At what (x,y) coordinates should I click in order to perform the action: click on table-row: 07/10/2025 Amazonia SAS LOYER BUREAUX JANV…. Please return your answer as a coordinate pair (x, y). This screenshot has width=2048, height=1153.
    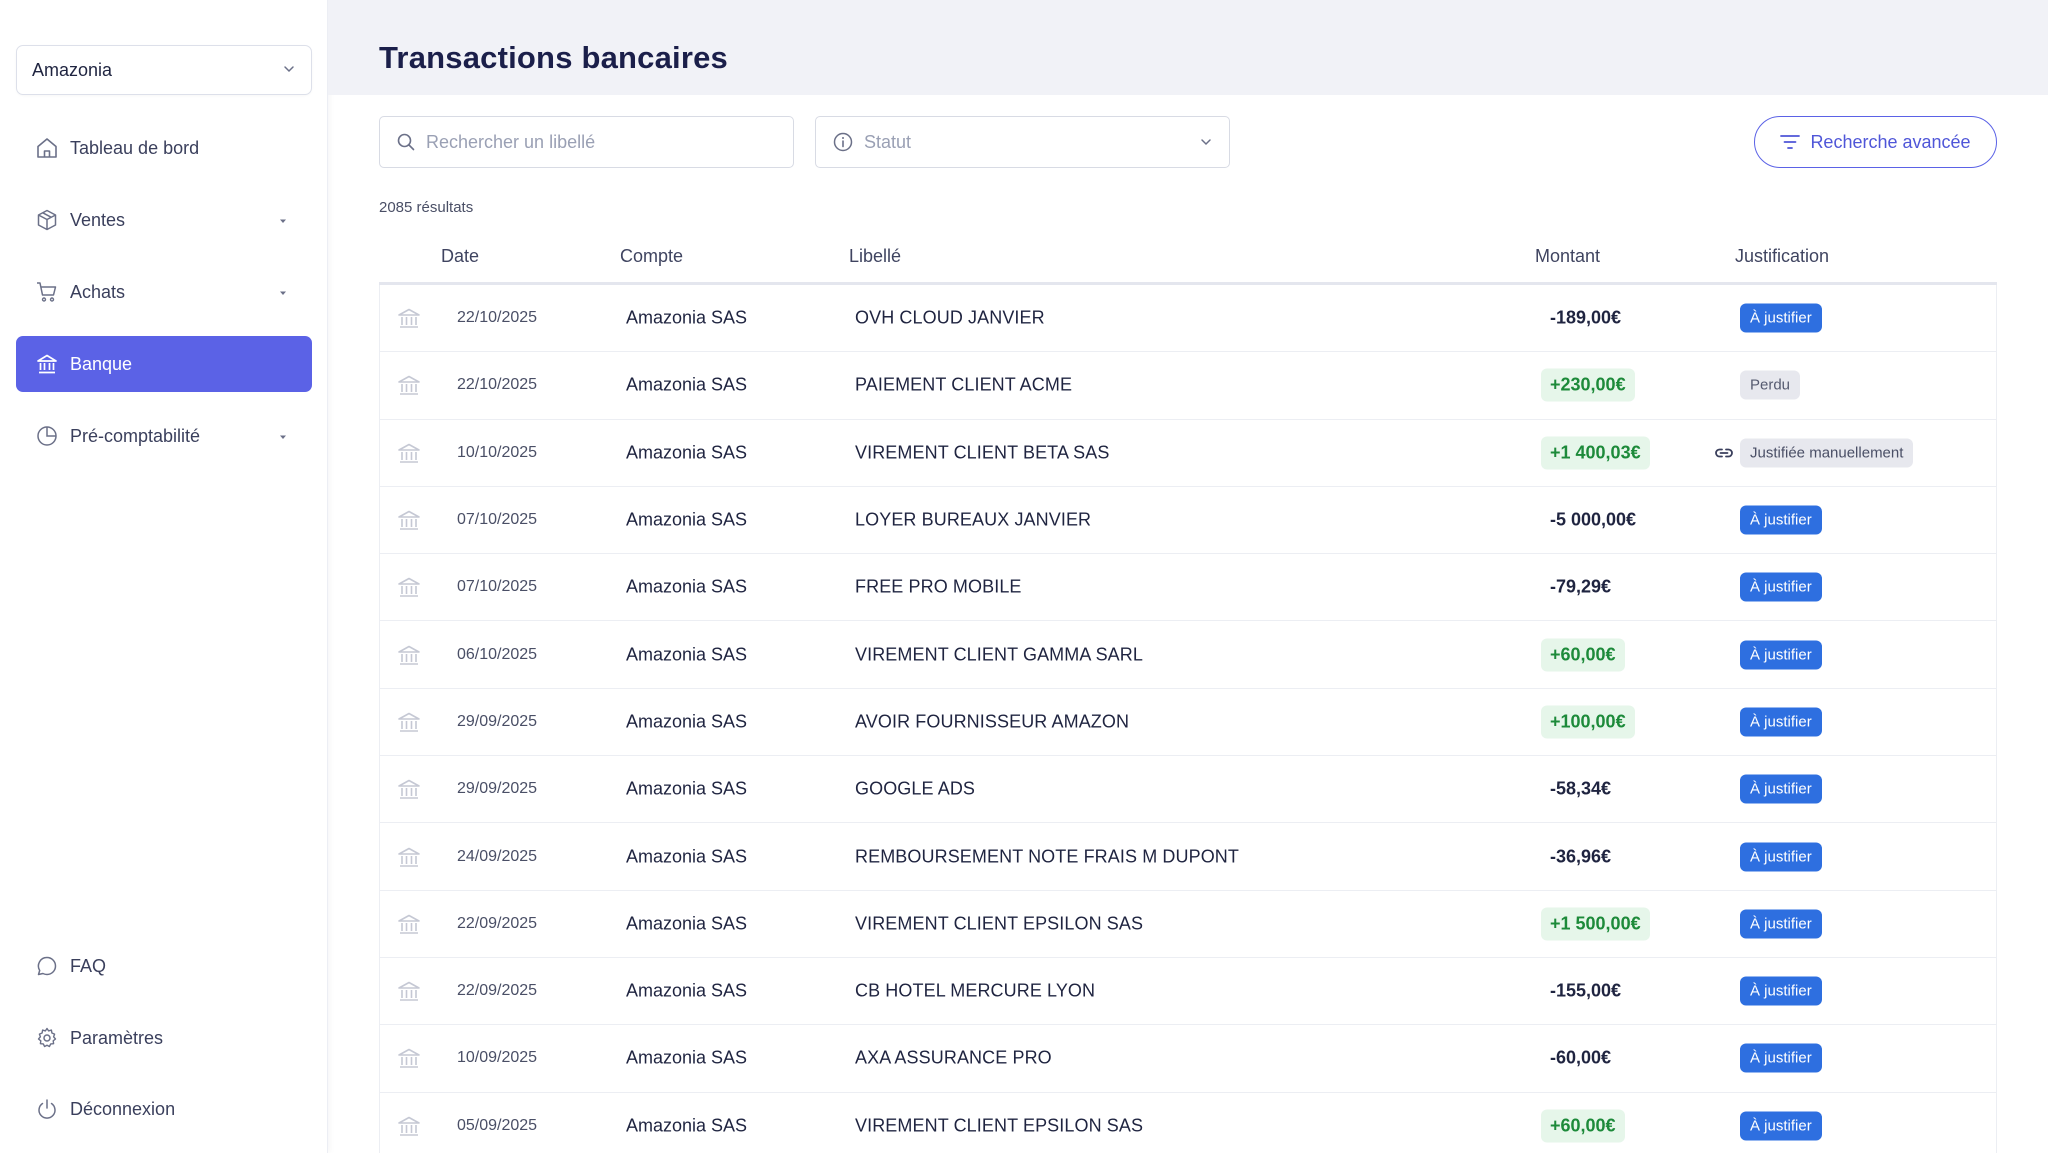
    Looking at the image, I should click on (1188, 520).